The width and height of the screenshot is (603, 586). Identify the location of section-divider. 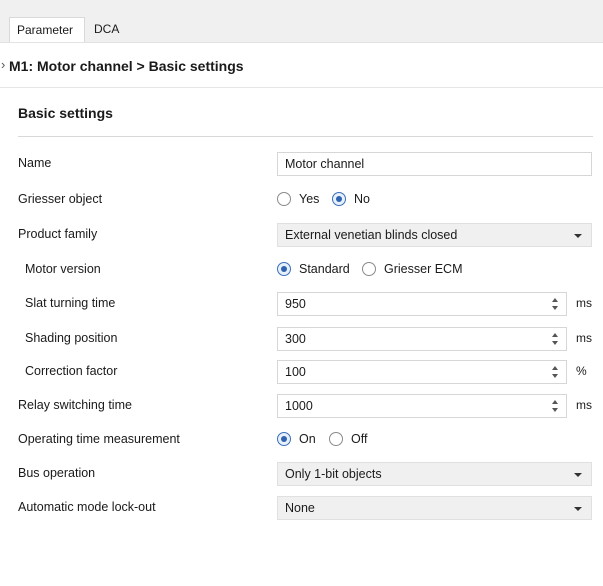
(305, 136).